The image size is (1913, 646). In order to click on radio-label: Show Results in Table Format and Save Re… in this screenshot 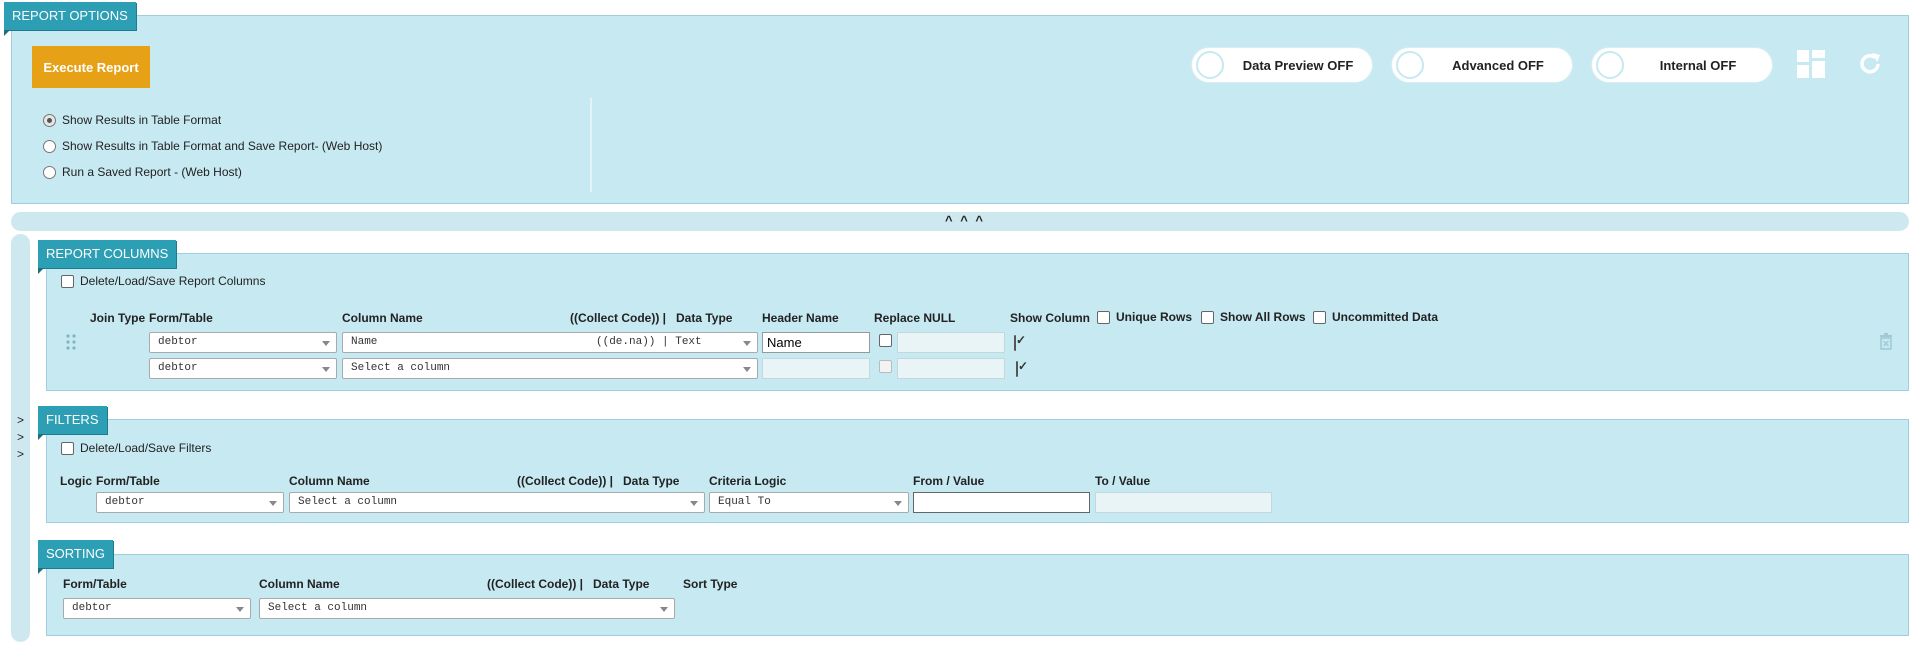, I will do `click(222, 146)`.